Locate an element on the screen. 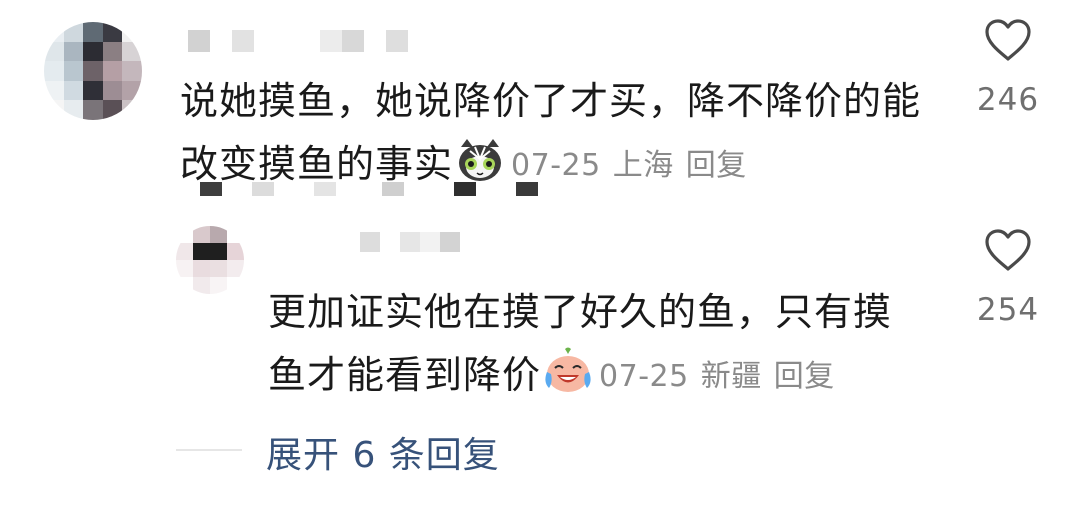  reply-like-button: 254 is located at coordinates (1008, 278).